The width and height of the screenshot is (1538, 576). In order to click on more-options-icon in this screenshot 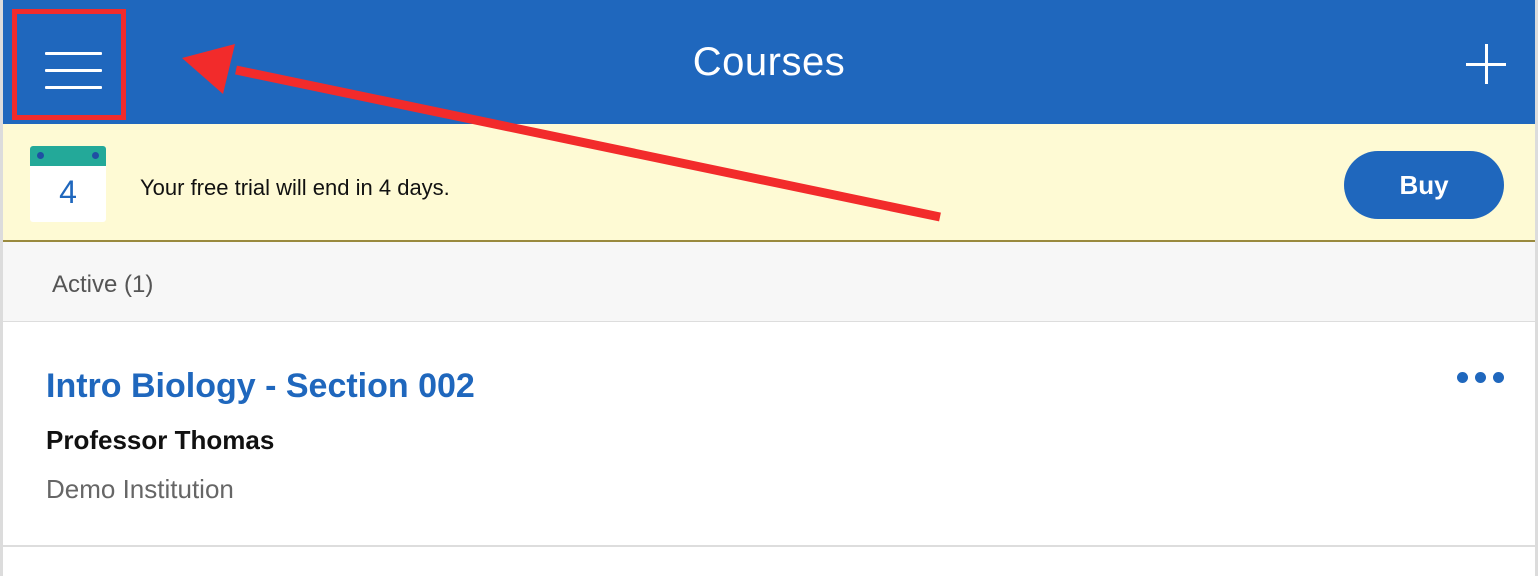, I will do `click(1462, 377)`.